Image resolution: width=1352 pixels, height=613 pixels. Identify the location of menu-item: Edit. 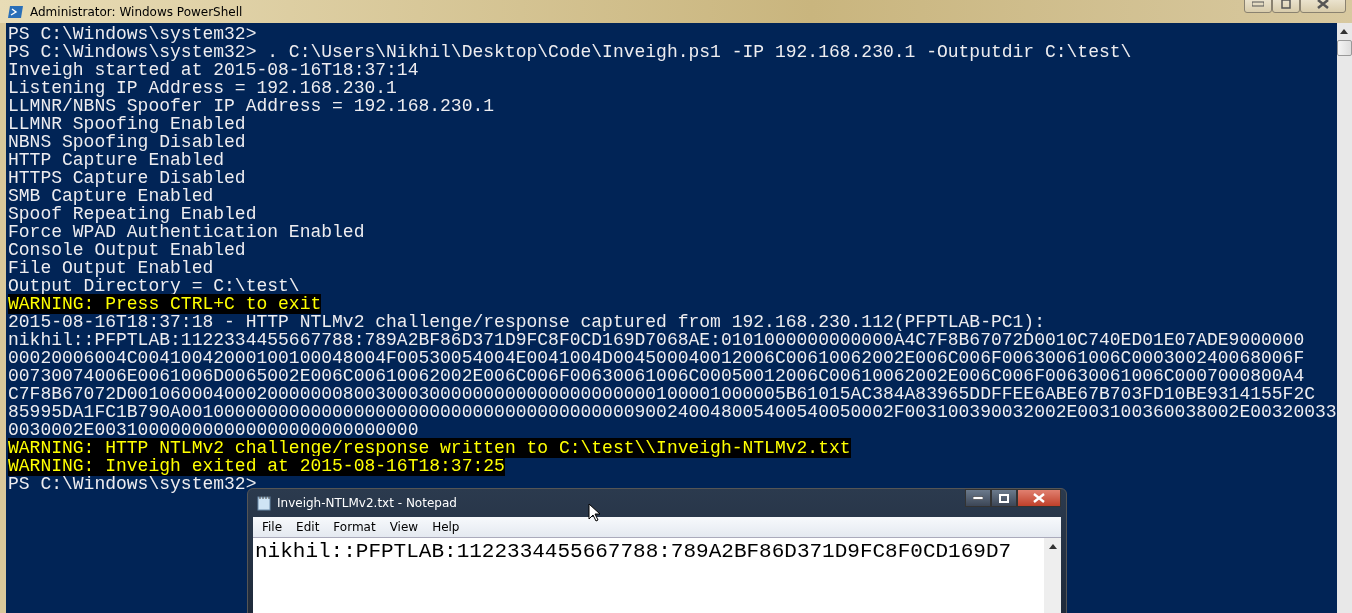
(308, 527).